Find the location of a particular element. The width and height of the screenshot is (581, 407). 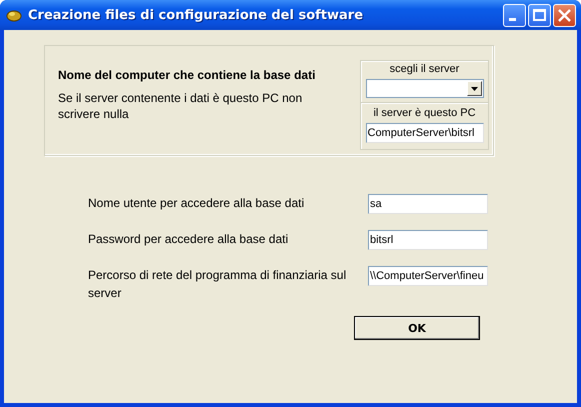

maximize-button is located at coordinates (539, 15).